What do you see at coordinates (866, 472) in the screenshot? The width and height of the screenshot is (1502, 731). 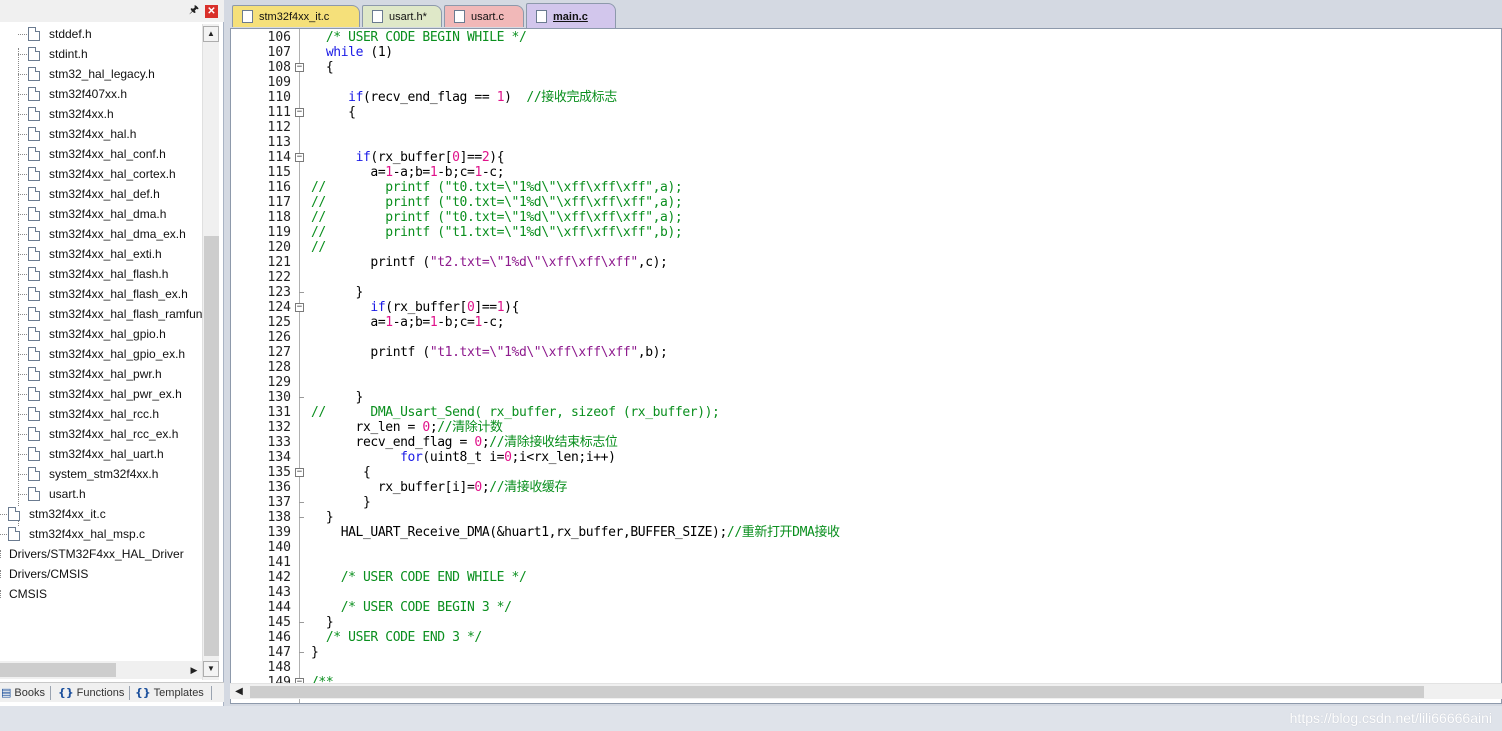 I see `code-line: 135− {` at bounding box center [866, 472].